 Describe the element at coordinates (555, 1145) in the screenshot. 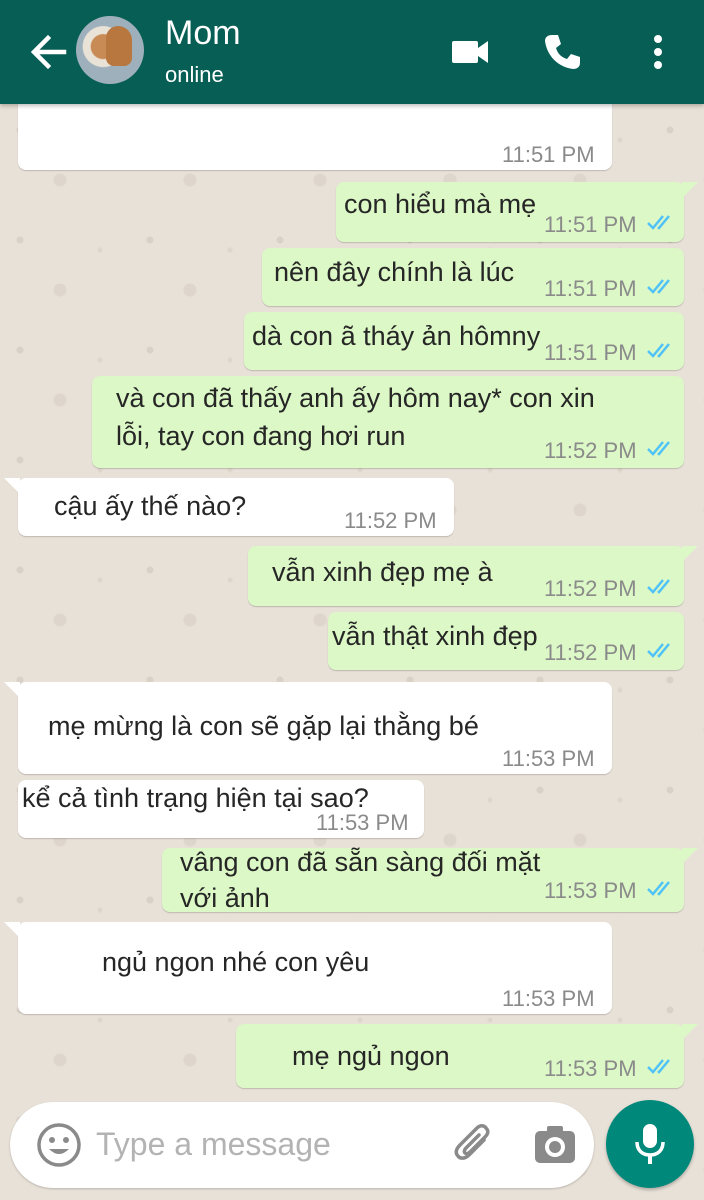

I see `camera-icon` at that location.